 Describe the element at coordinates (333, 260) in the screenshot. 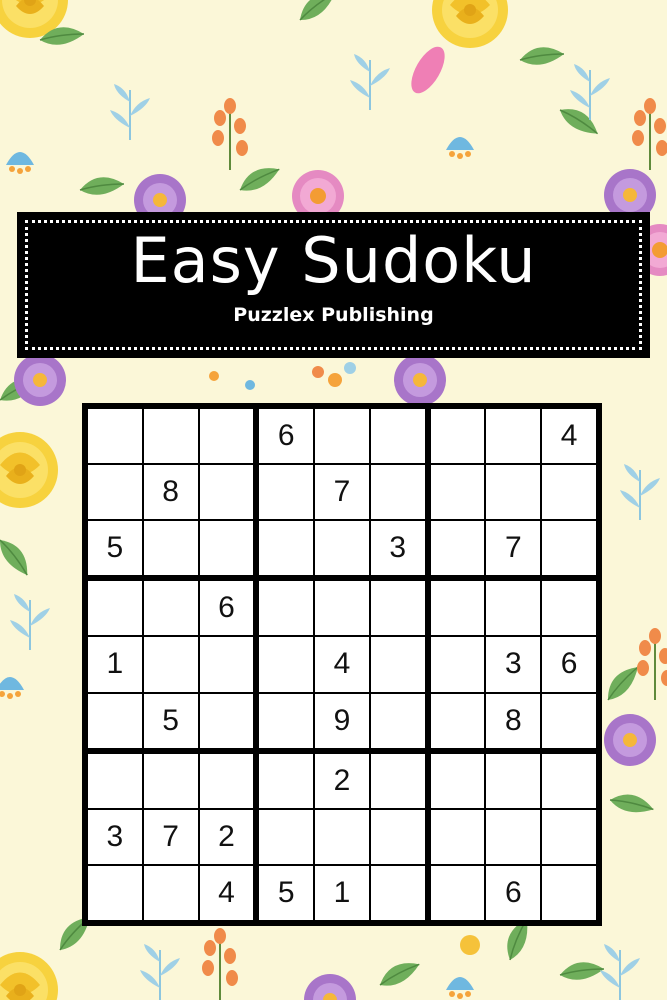

I see `book-title: Easy Sudoku` at that location.